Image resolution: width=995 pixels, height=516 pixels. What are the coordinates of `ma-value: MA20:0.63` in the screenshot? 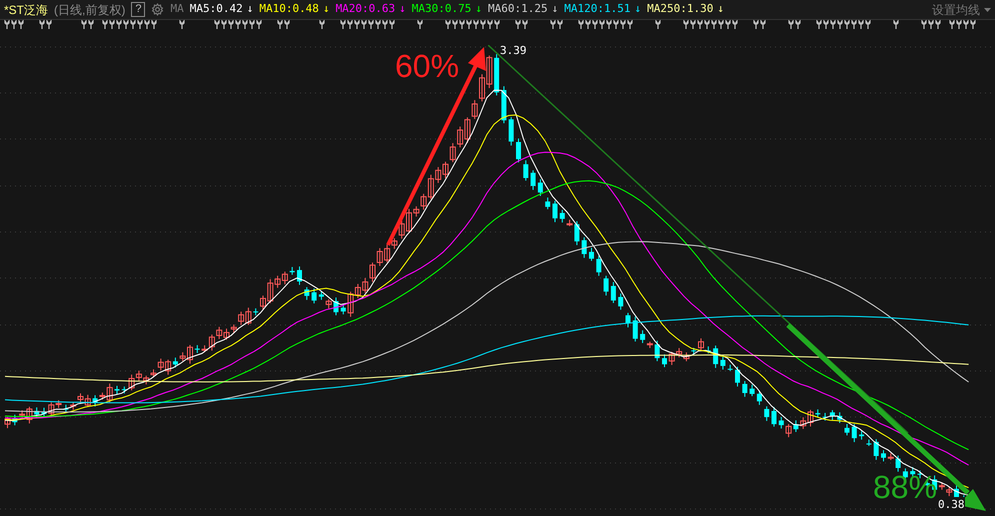 It's located at (366, 9).